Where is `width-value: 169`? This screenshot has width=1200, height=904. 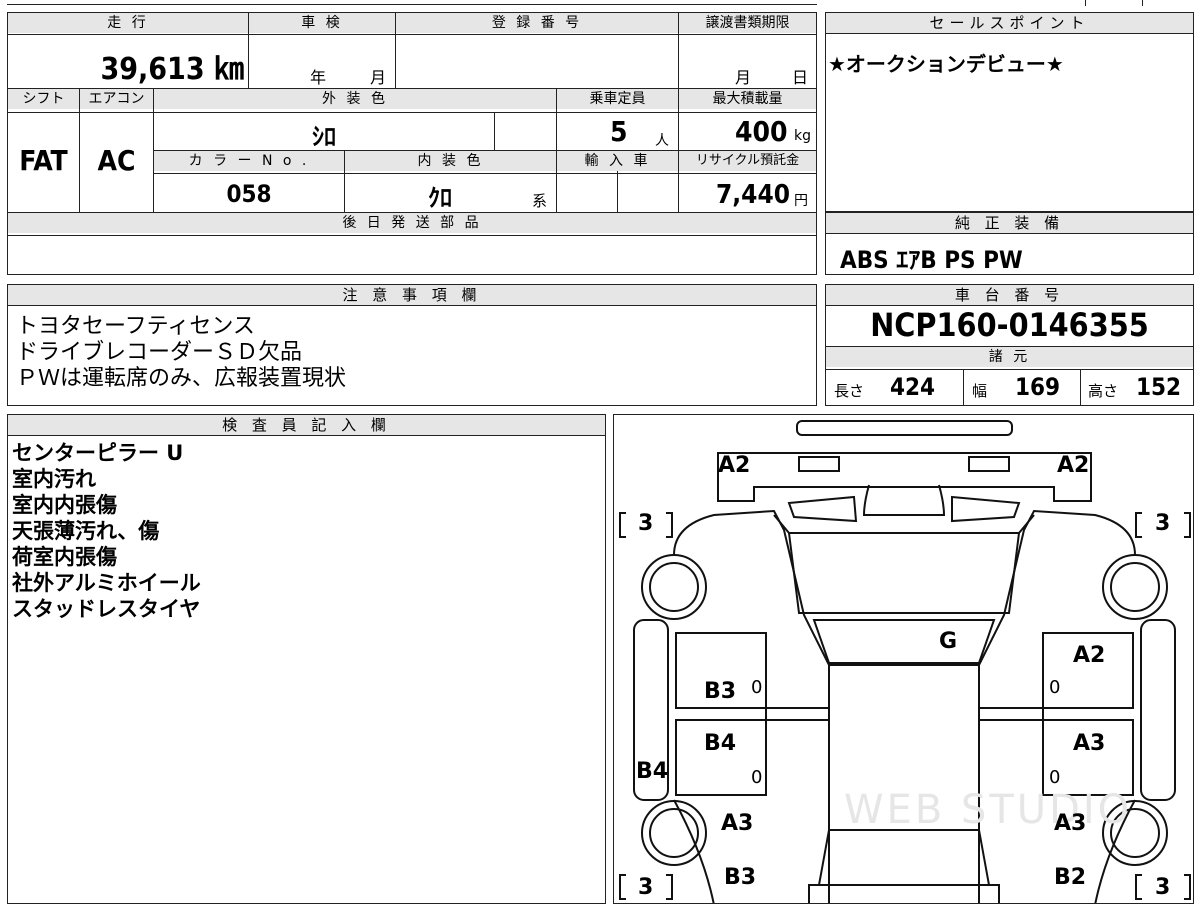 width-value: 169 is located at coordinates (1038, 387).